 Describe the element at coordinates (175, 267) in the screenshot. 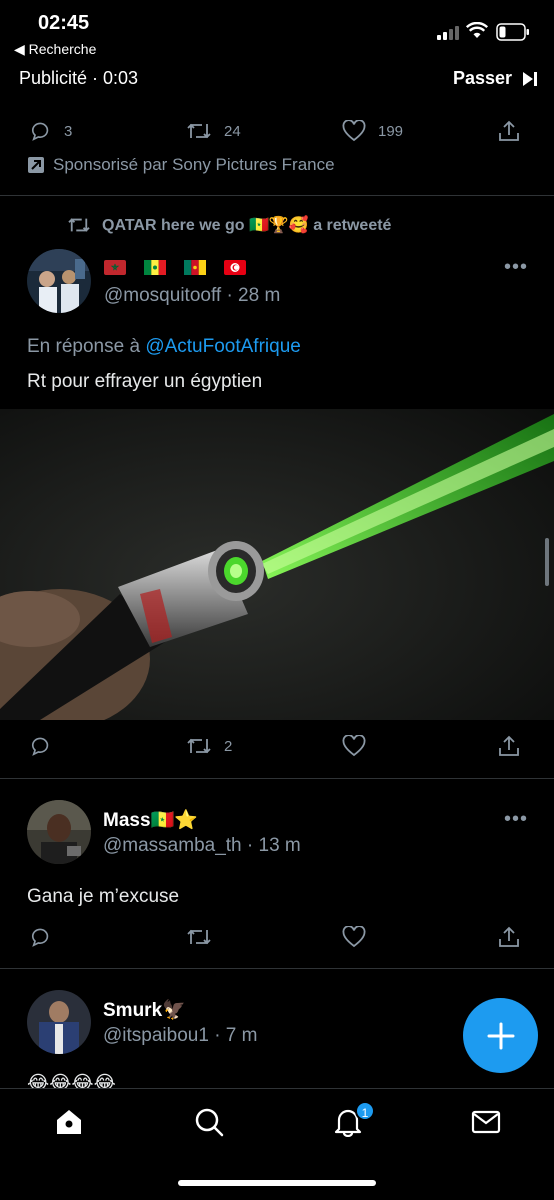

I see `tweet1-name` at that location.